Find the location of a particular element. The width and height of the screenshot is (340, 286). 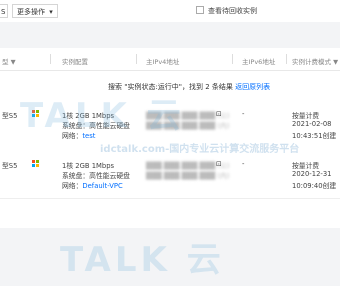

network-info: 网络：Default-VPC is located at coordinates (92, 185).